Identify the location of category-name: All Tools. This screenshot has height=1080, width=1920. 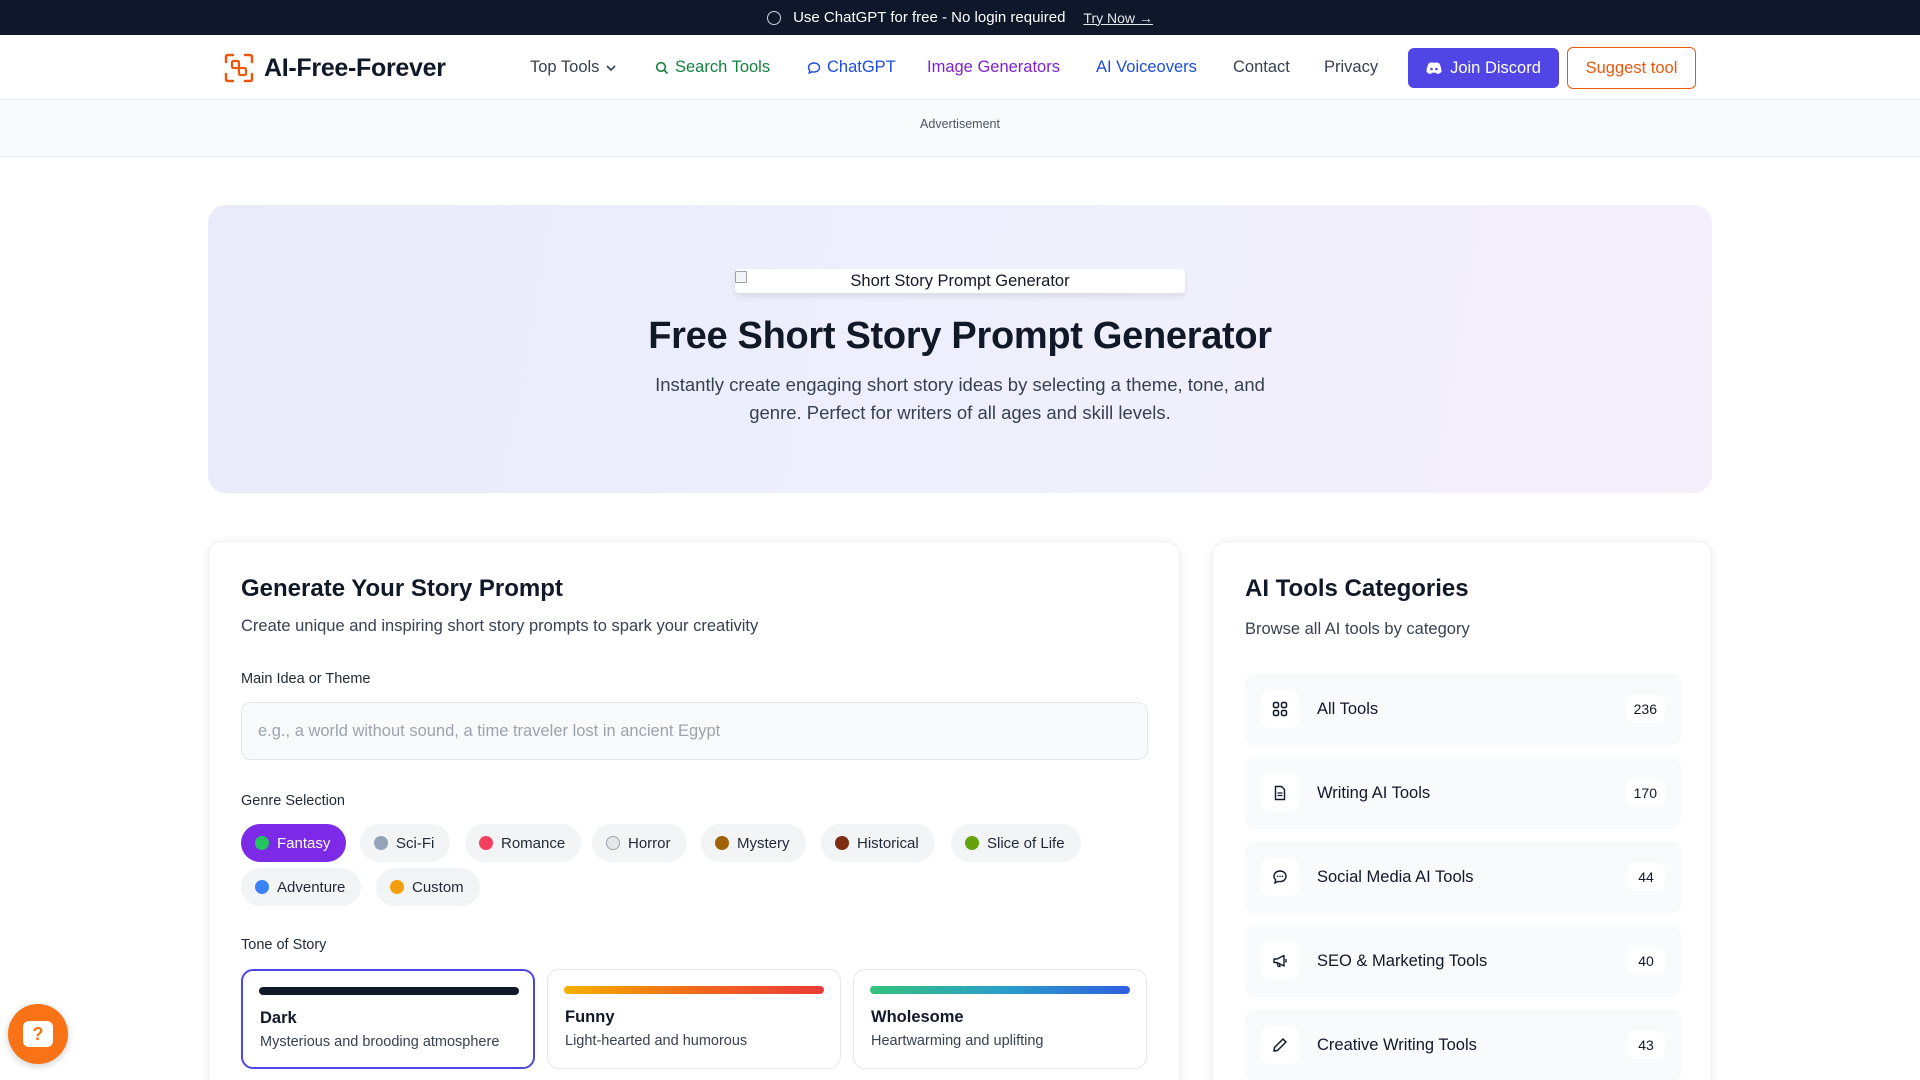
(1348, 709).